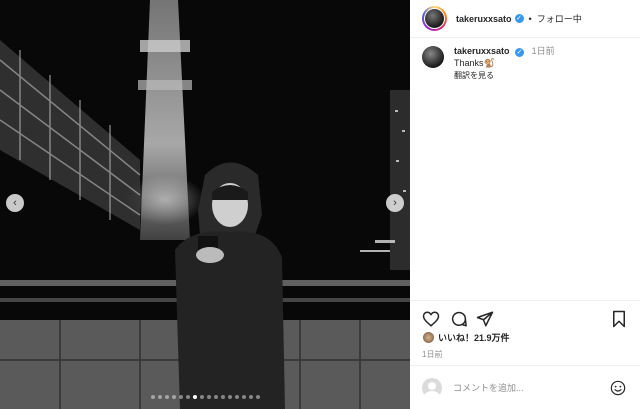  I want to click on carousel-prev-button: ‹, so click(15, 203).